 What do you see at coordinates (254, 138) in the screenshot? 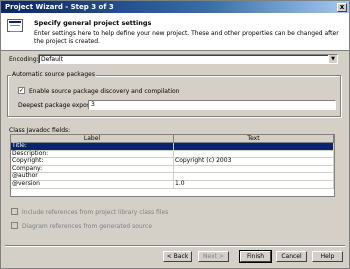
I see `column-header-text: Text` at bounding box center [254, 138].